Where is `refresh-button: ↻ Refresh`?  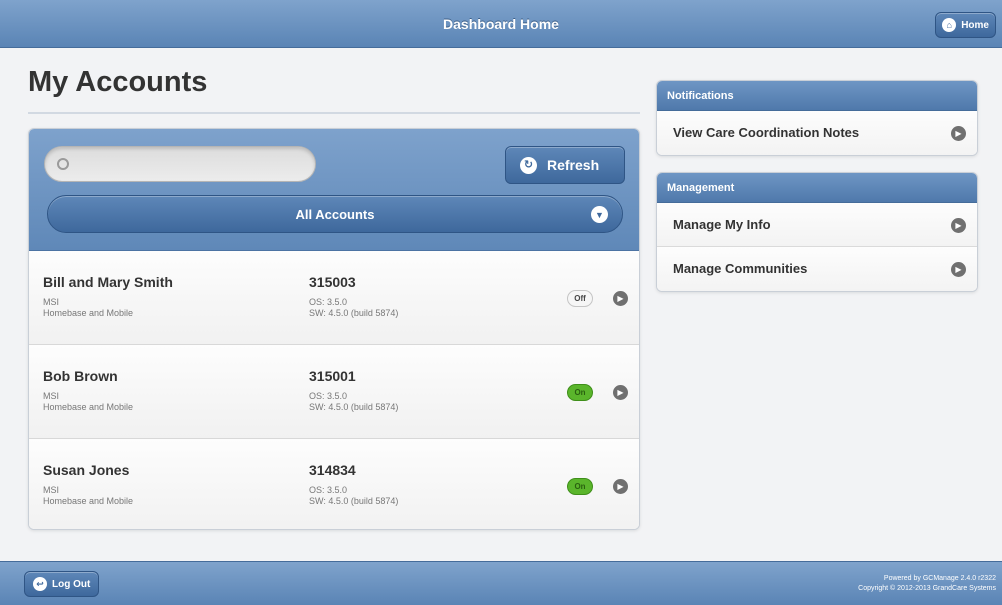
refresh-button: ↻ Refresh is located at coordinates (565, 165).